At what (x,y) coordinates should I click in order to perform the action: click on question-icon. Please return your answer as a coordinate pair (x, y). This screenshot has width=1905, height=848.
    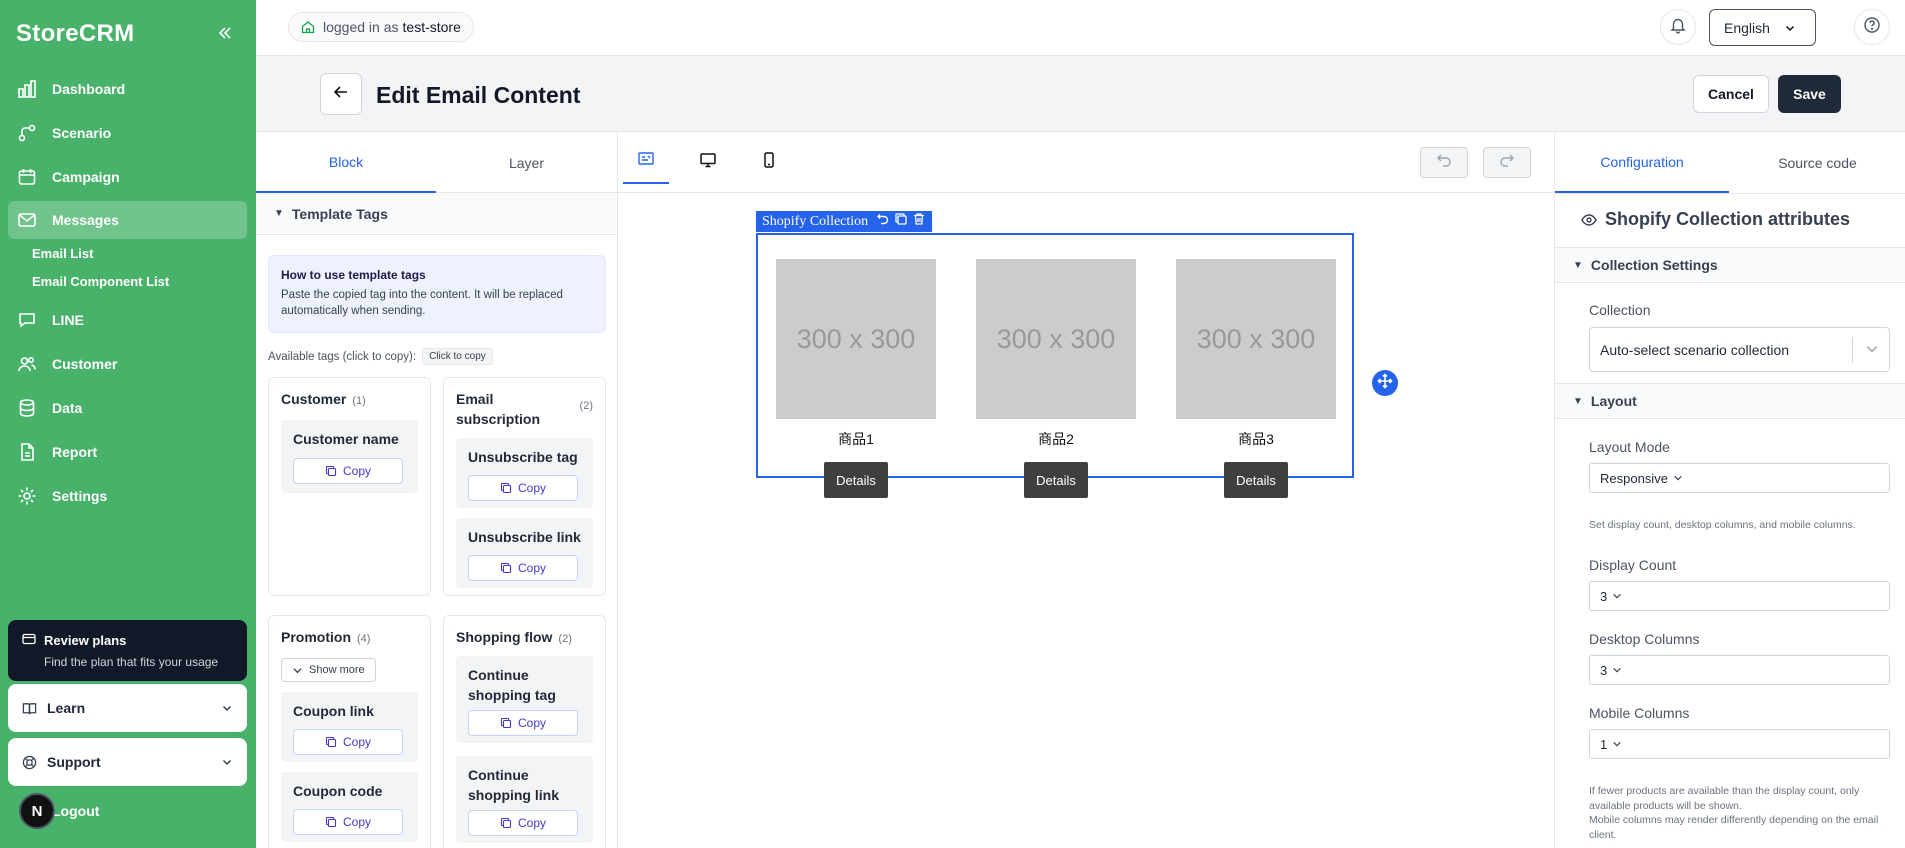
    Looking at the image, I should click on (1872, 27).